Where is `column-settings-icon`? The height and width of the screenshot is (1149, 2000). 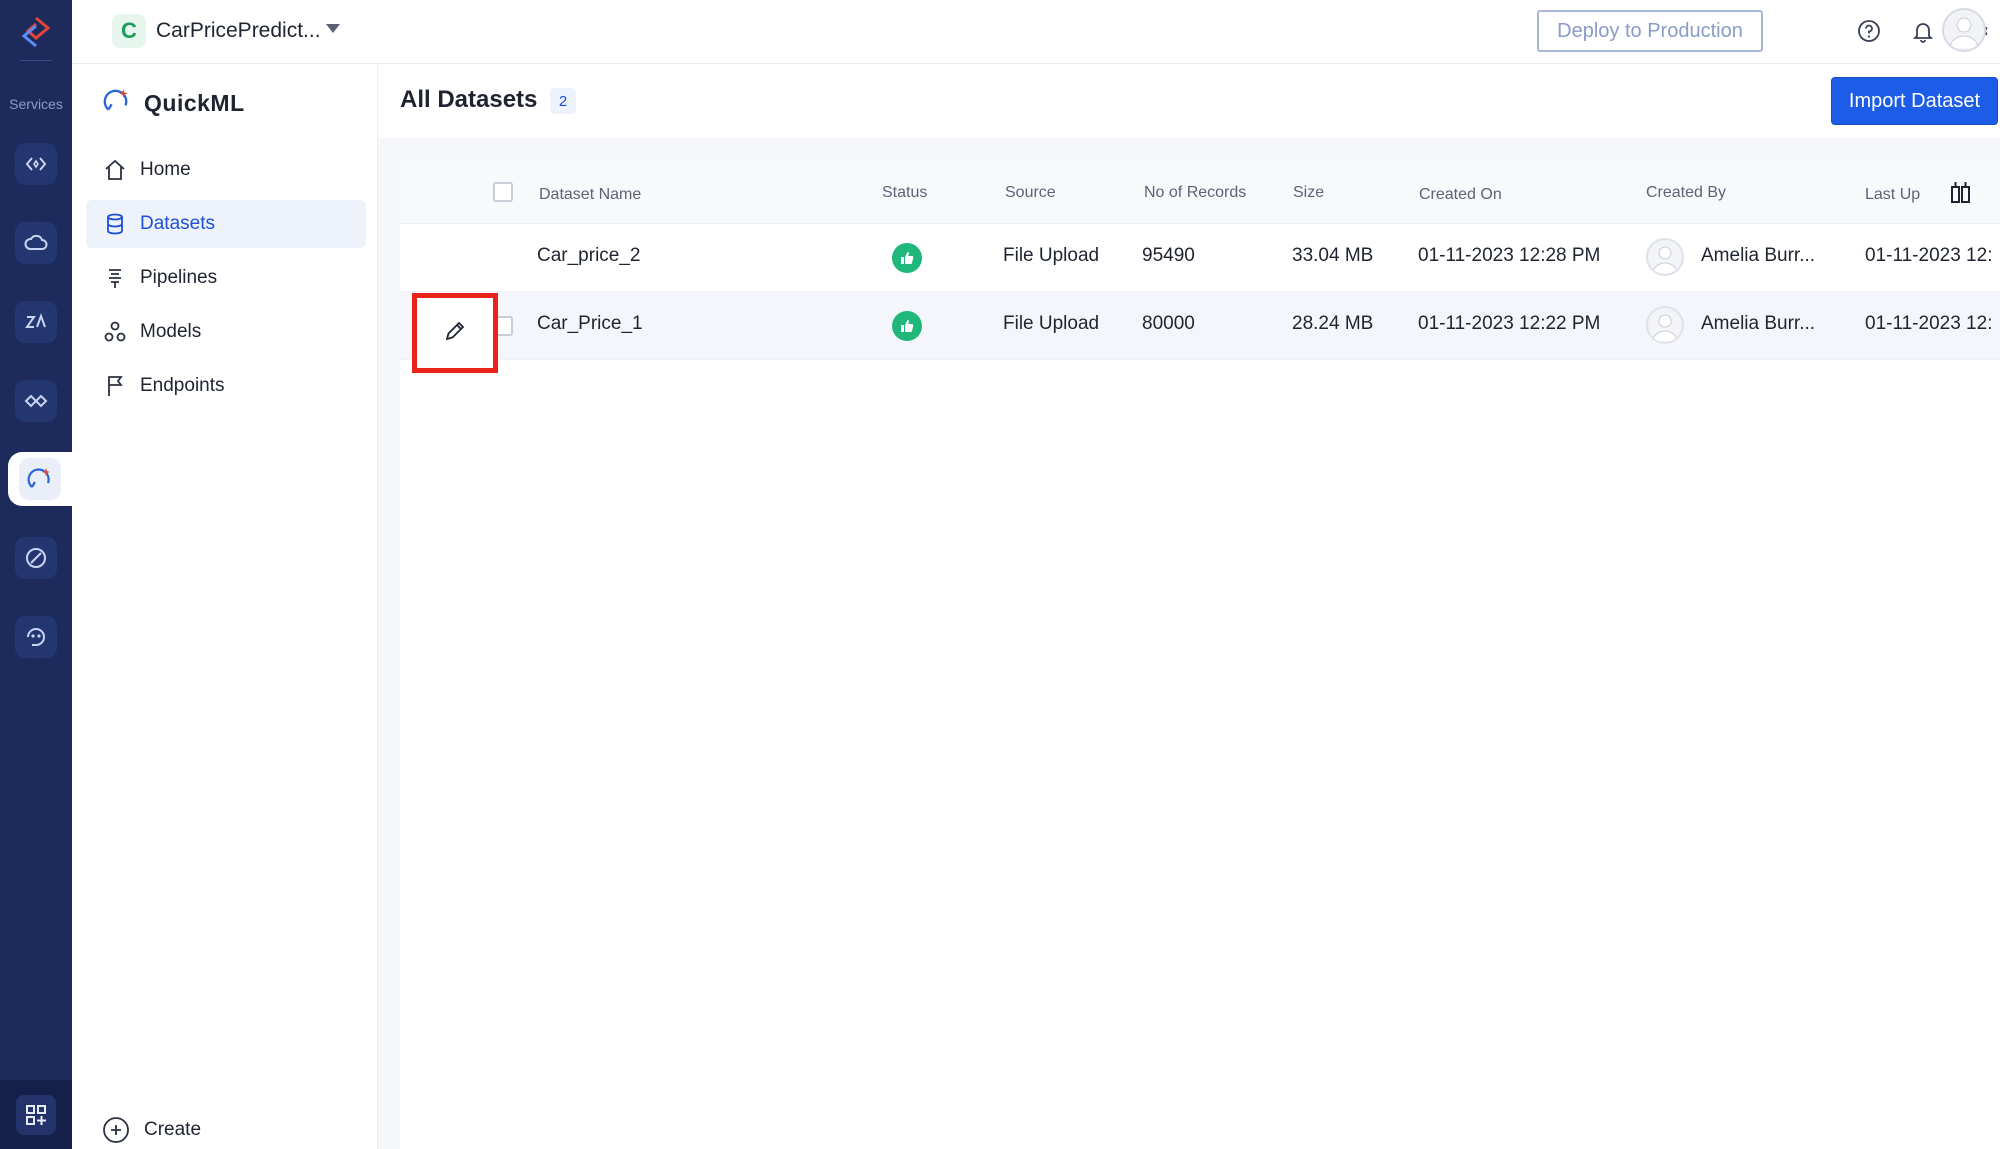
column-settings-icon is located at coordinates (1961, 193).